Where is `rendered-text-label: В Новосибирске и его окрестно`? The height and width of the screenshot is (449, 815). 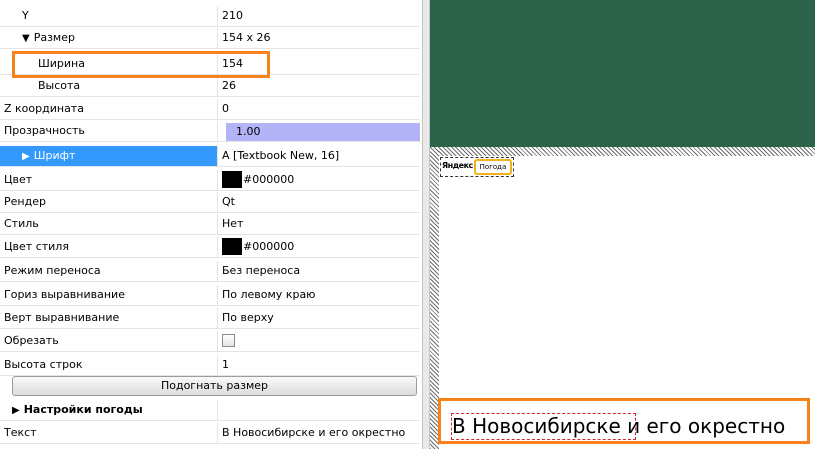
rendered-text-label: В Новосибирске и его окрестно is located at coordinates (629, 427).